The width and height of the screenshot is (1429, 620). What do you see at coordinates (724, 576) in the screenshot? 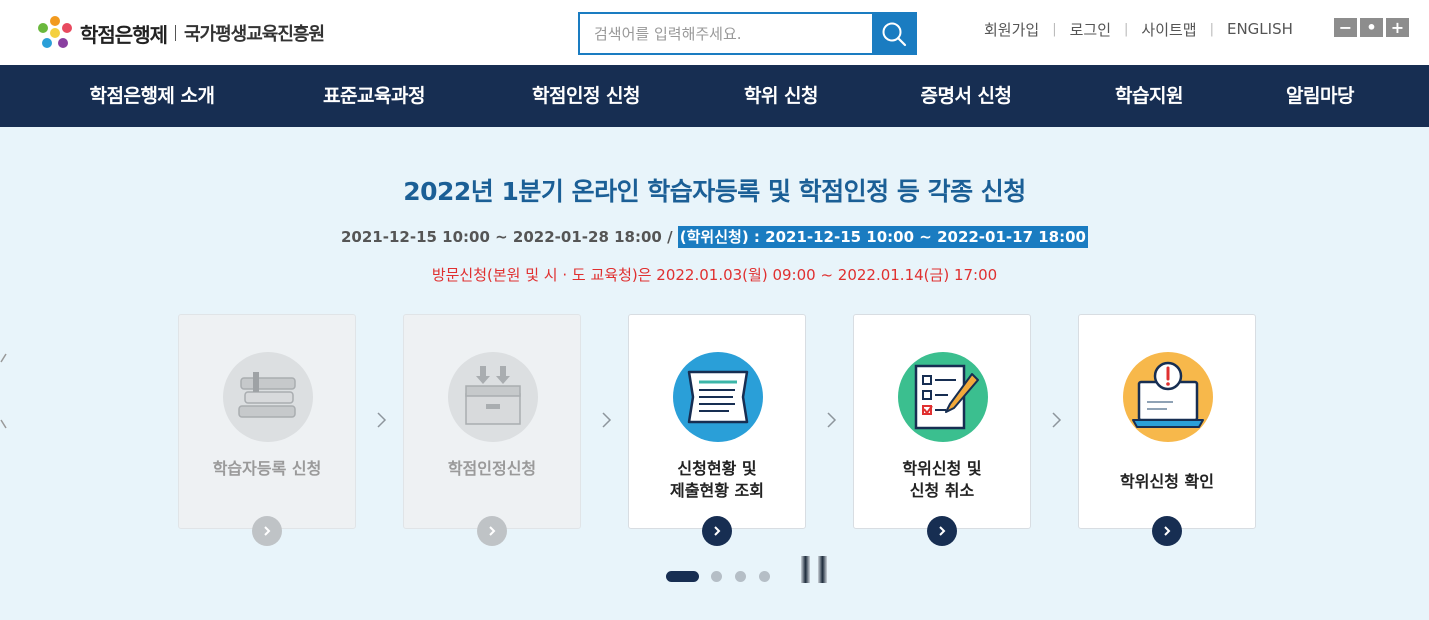
I see `carousel-pagination` at bounding box center [724, 576].